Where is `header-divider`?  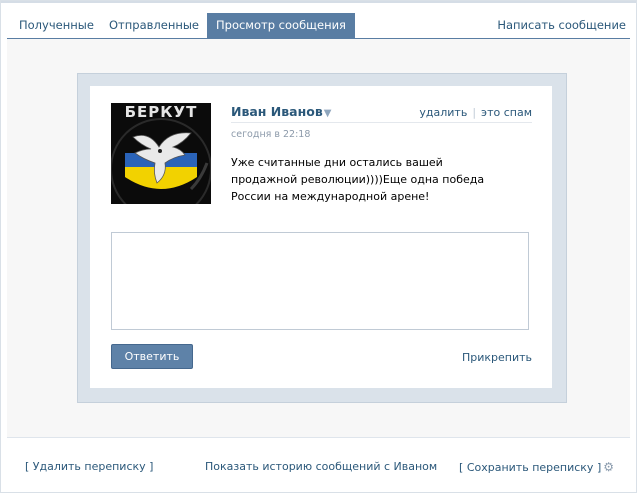 header-divider is located at coordinates (381, 122).